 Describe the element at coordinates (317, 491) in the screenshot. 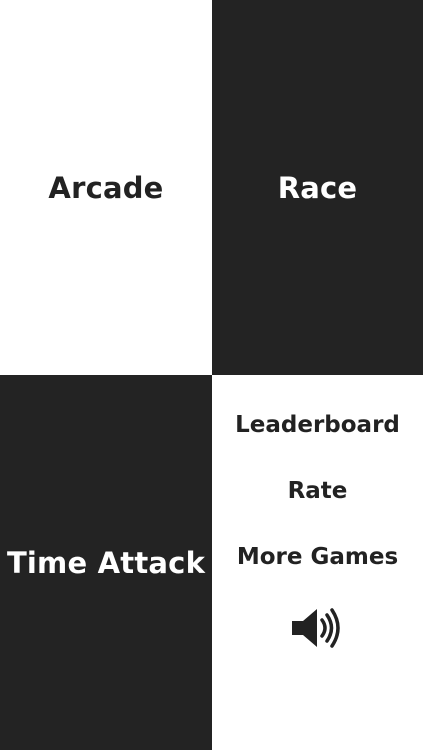

I see `rate-button: Rate` at that location.